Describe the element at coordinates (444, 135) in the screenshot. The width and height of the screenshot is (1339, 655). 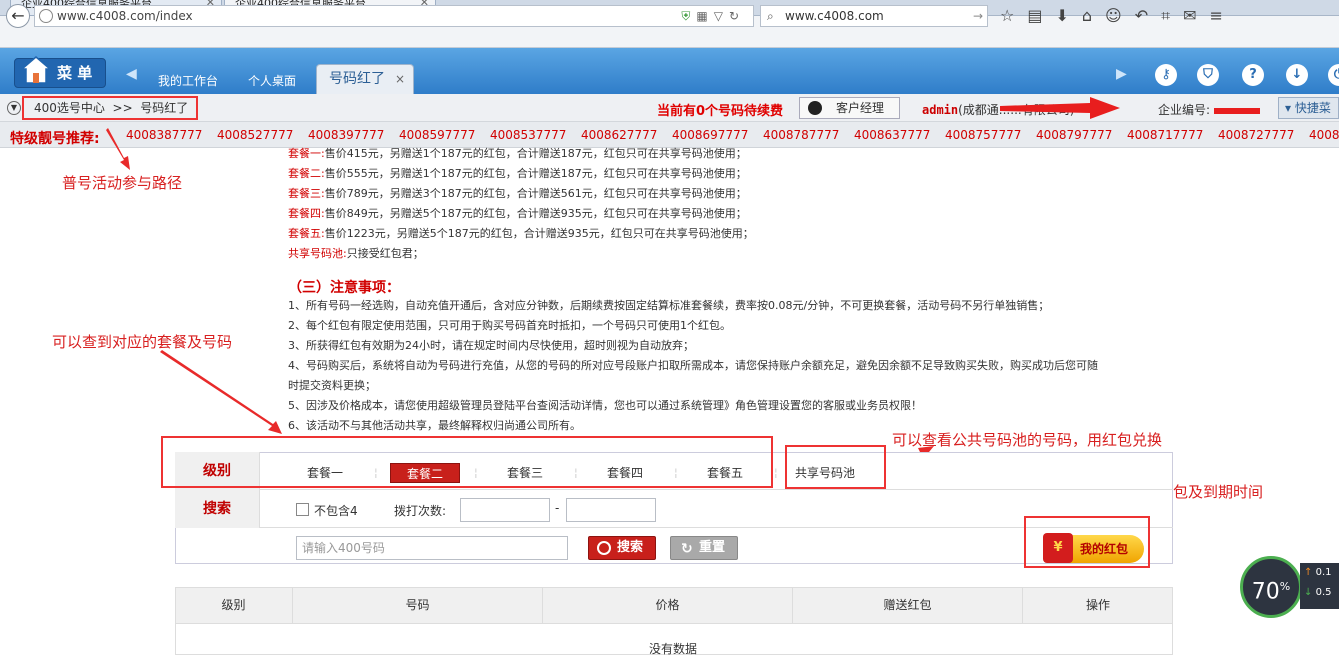
I see `promo-number: 4008597777` at that location.